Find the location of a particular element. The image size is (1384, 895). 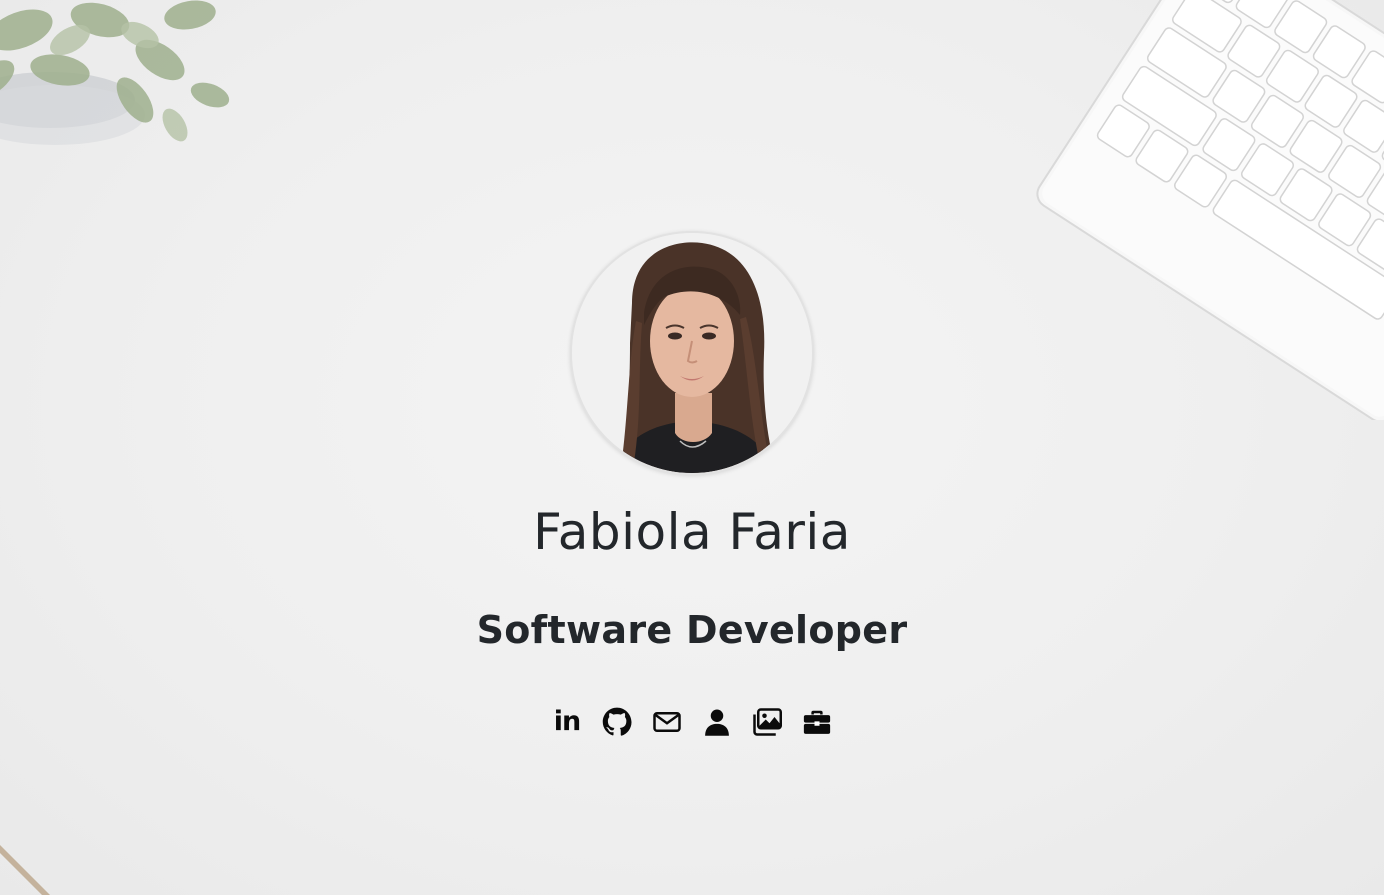

gallery-icon is located at coordinates (767, 722).